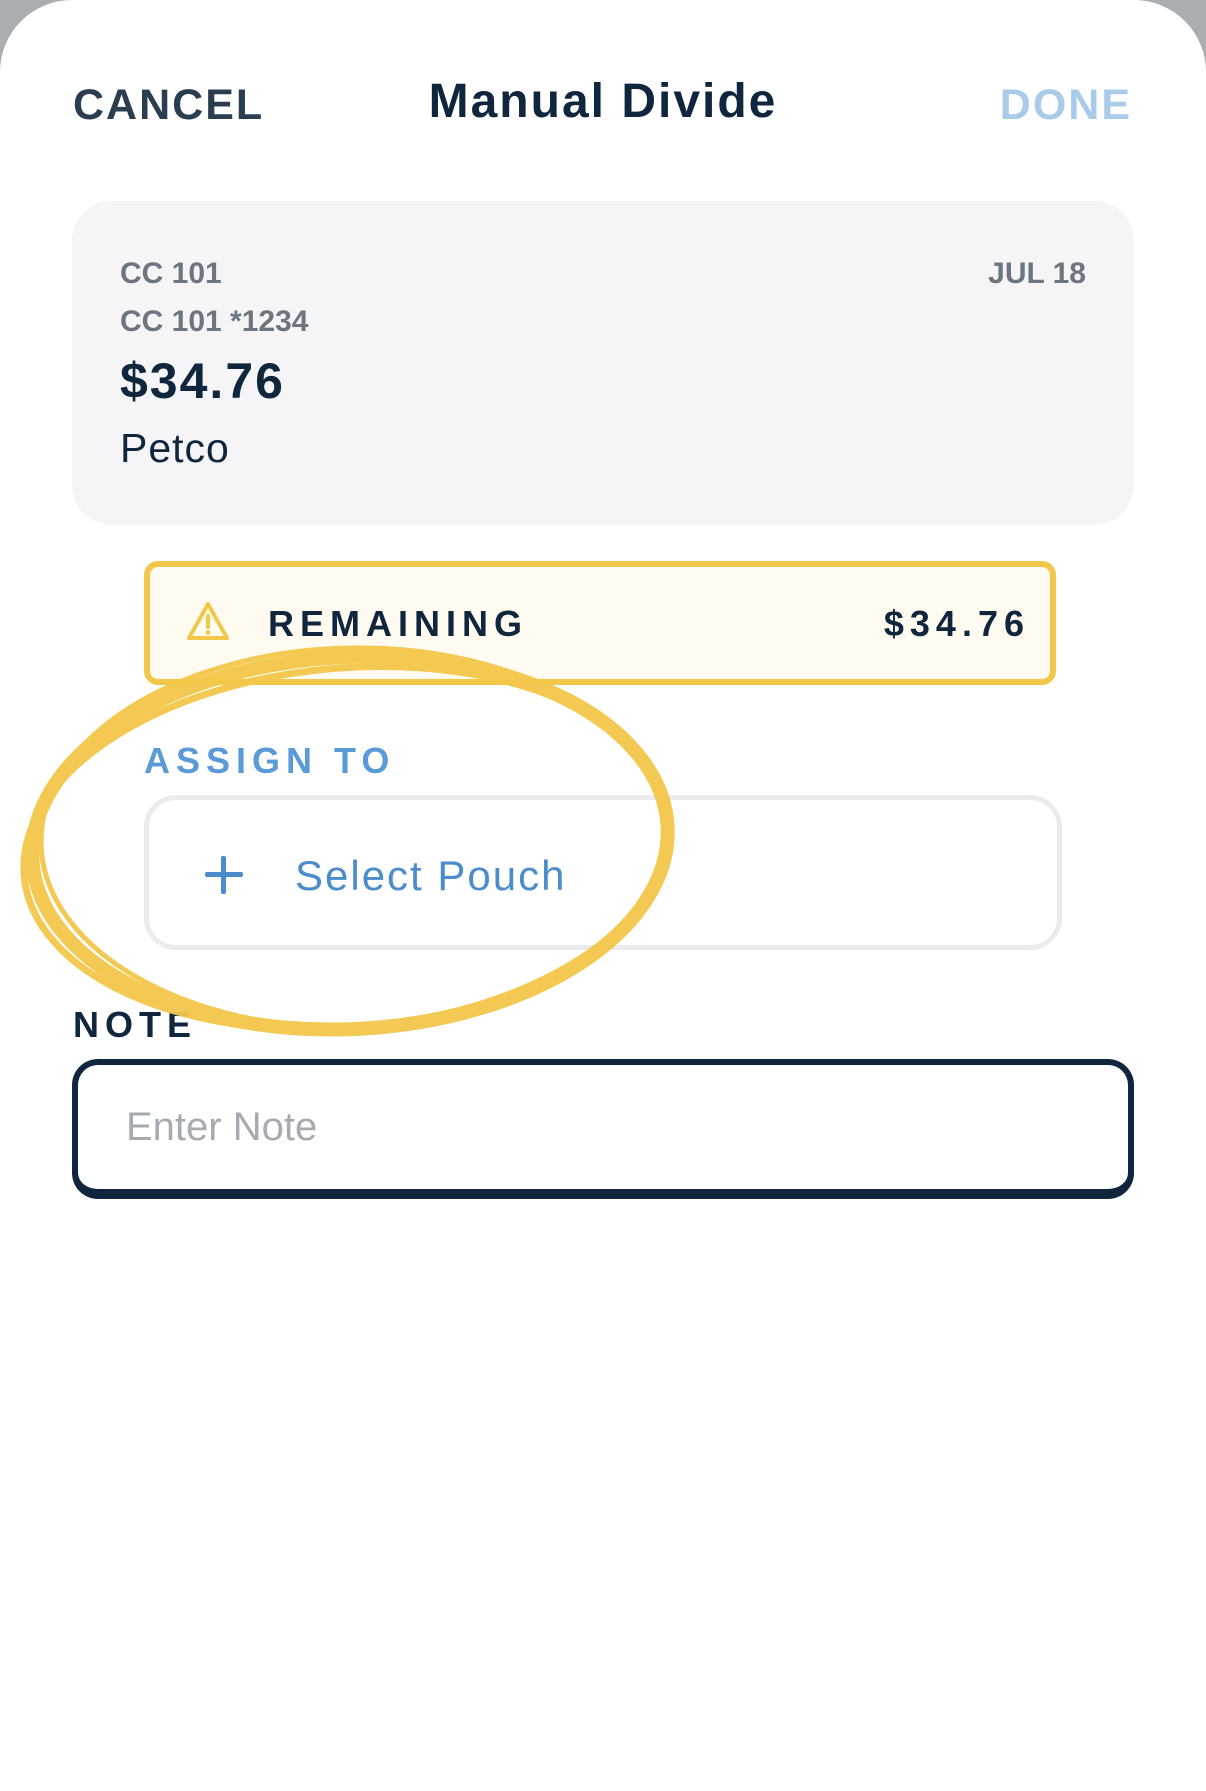 Image resolution: width=1206 pixels, height=1791 pixels. What do you see at coordinates (600, 623) in the screenshot?
I see `remaining-banner: REMAINING $34.76` at bounding box center [600, 623].